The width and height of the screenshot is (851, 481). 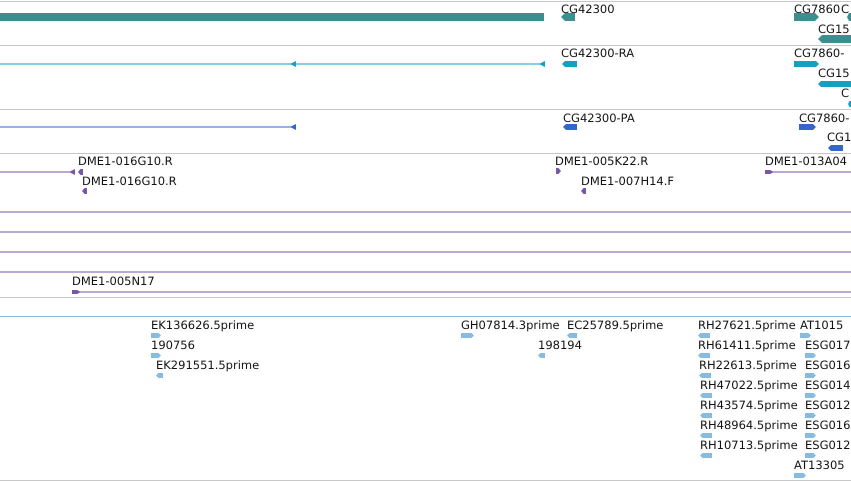 What do you see at coordinates (627, 181) in the screenshot?
I see `feature-label: DME1-007H14.F` at bounding box center [627, 181].